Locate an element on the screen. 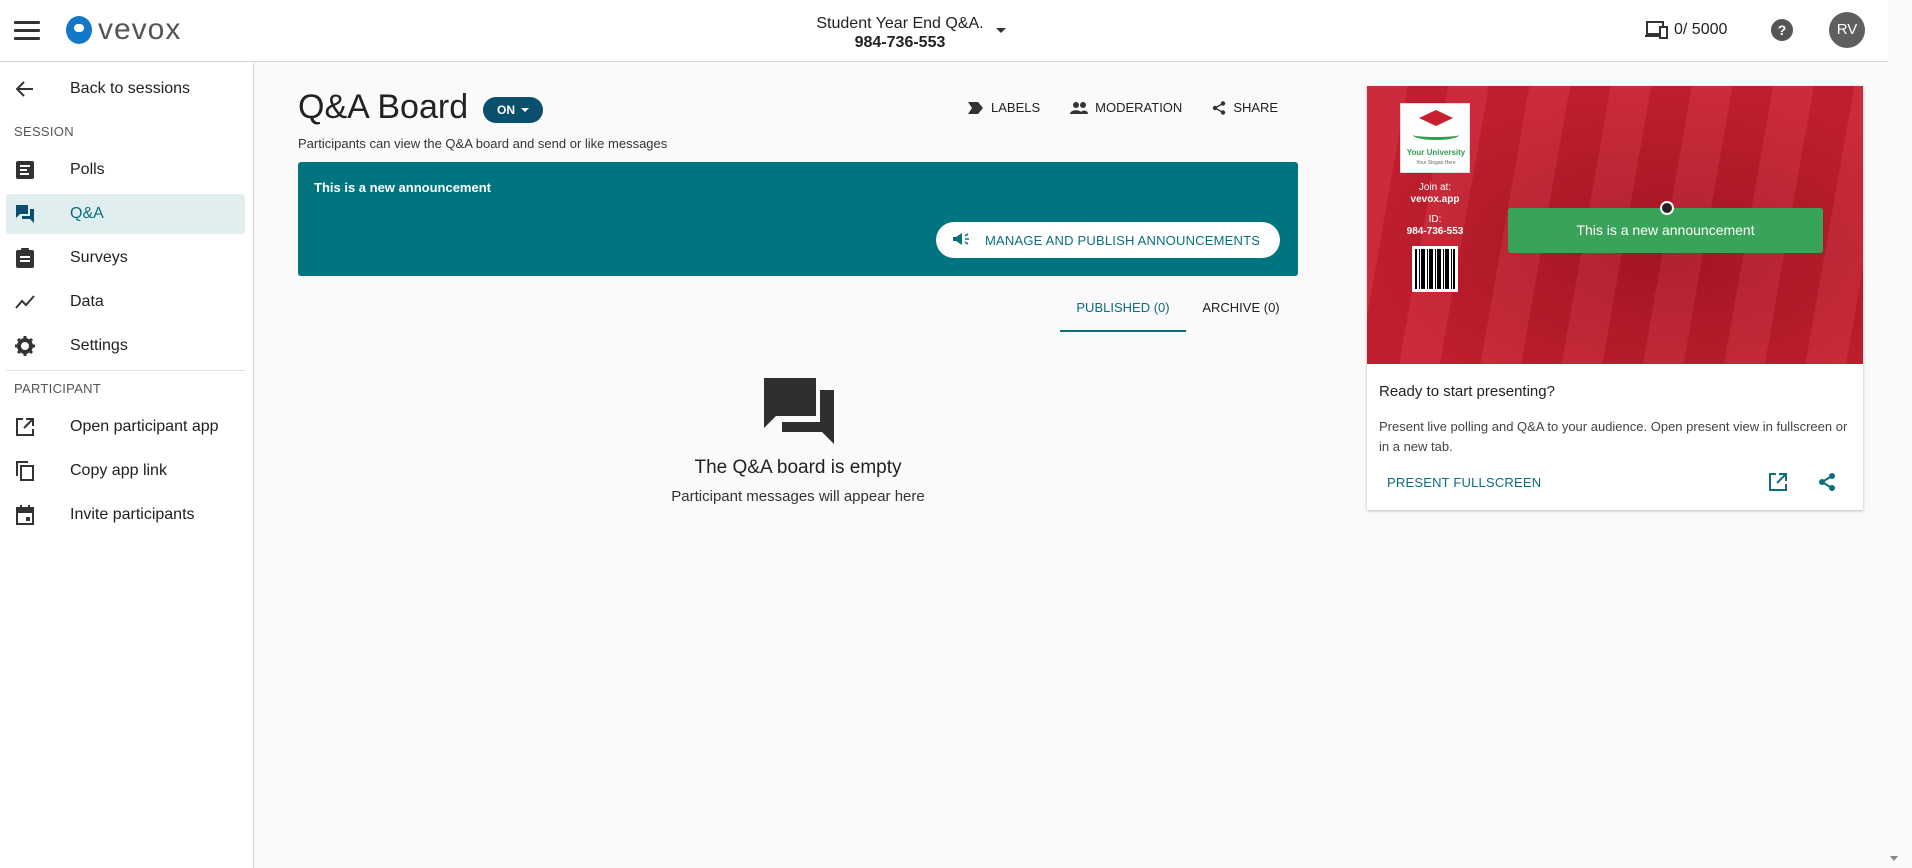  moderation-button: MODERATION is located at coordinates (1126, 107).